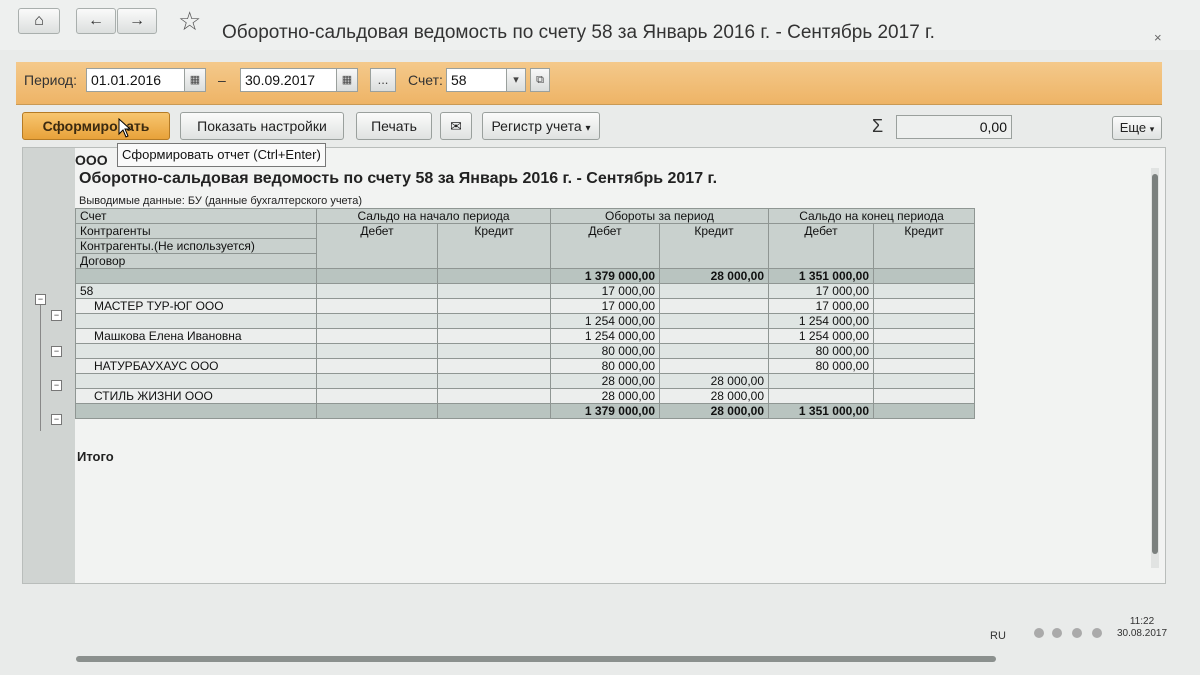  I want to click on total-row: 1 379 000,00 28 000,00 1 351 000,00, so click(525, 411).